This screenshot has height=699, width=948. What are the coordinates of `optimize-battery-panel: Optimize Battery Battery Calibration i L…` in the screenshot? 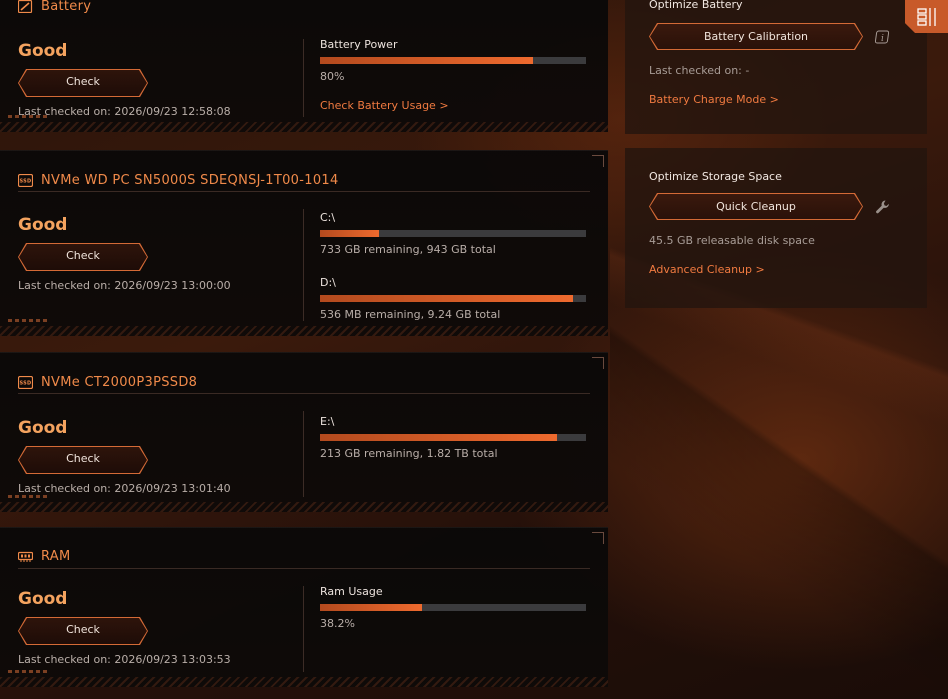 It's located at (776, 67).